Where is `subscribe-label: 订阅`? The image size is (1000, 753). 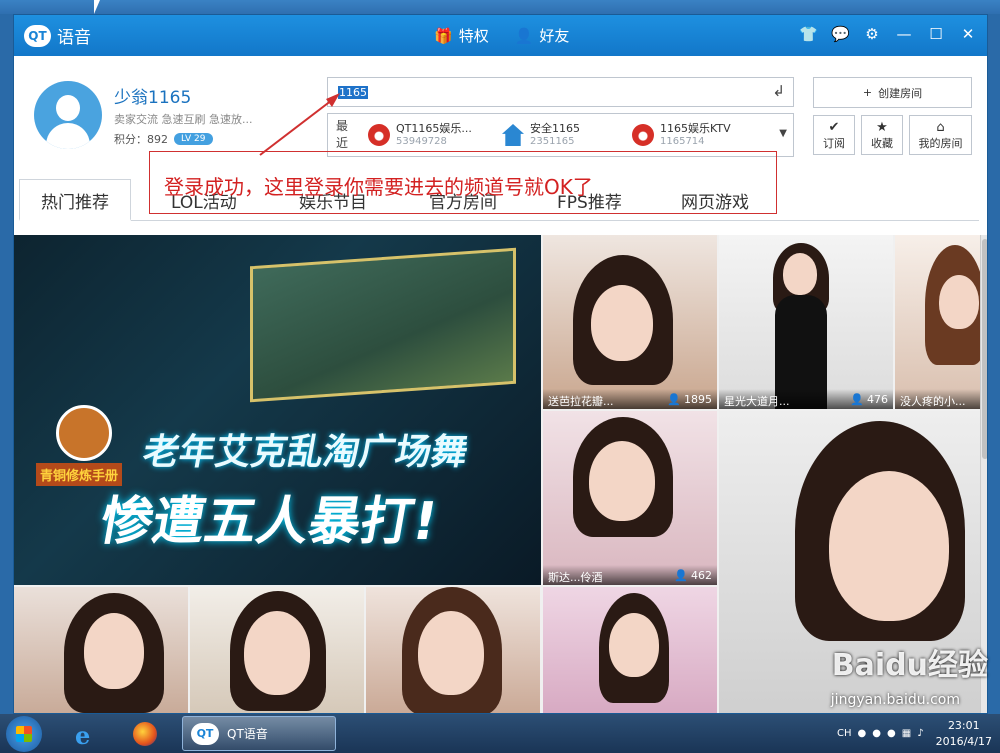
subscribe-label: 订阅 is located at coordinates (834, 143).